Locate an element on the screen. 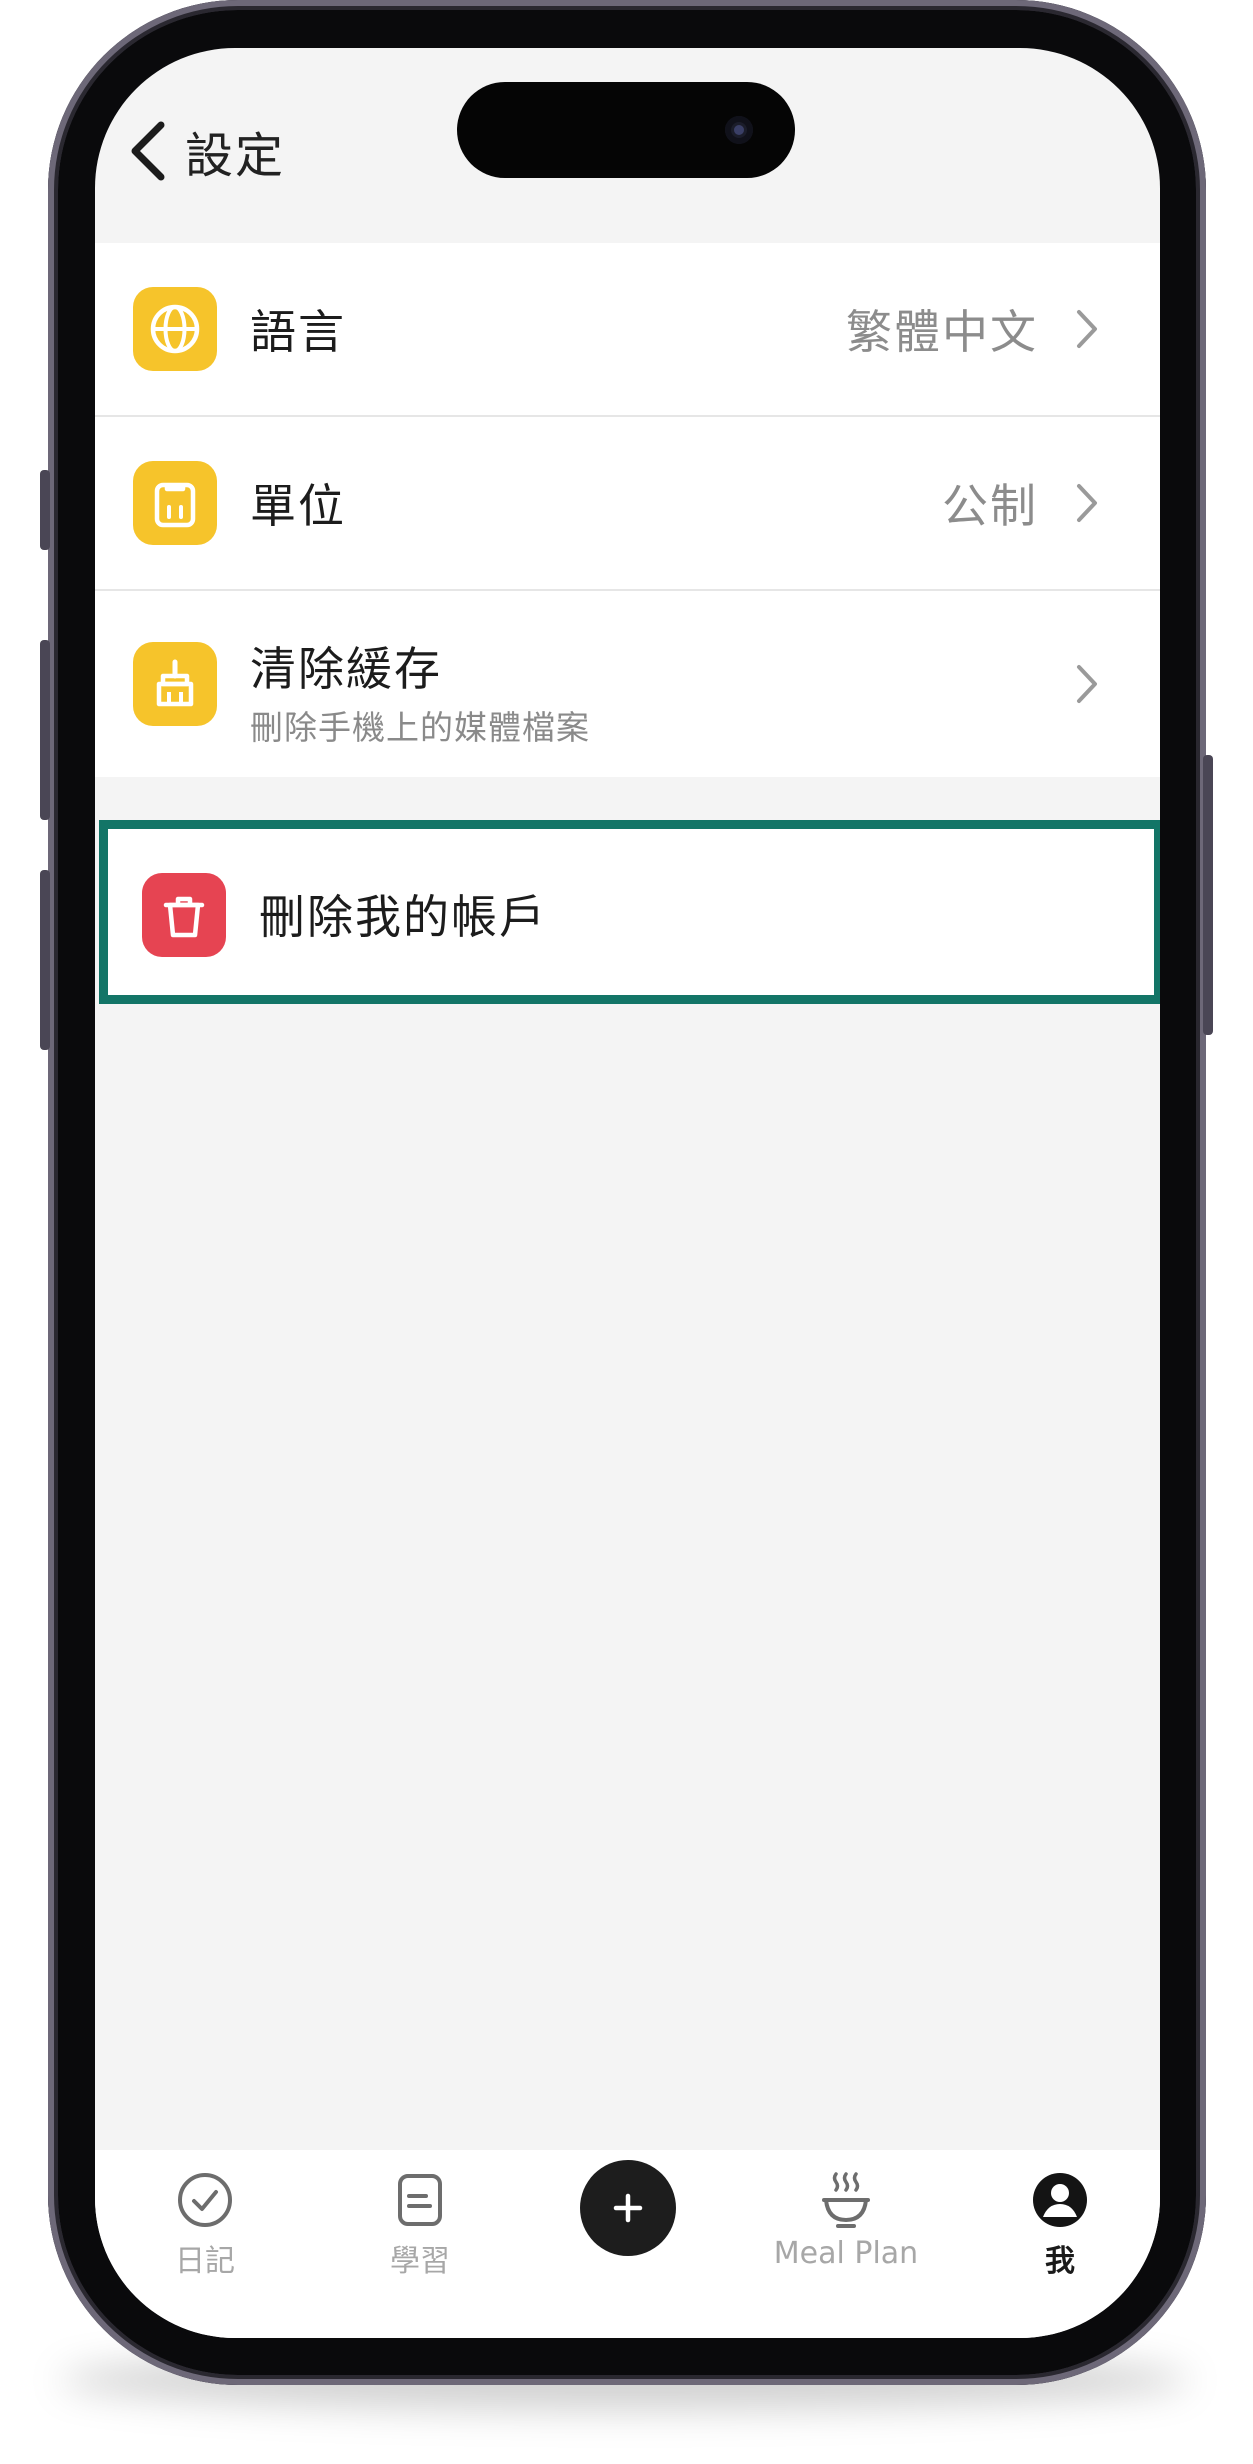 This screenshot has width=1253, height=2464. profile-icon is located at coordinates (1060, 2200).